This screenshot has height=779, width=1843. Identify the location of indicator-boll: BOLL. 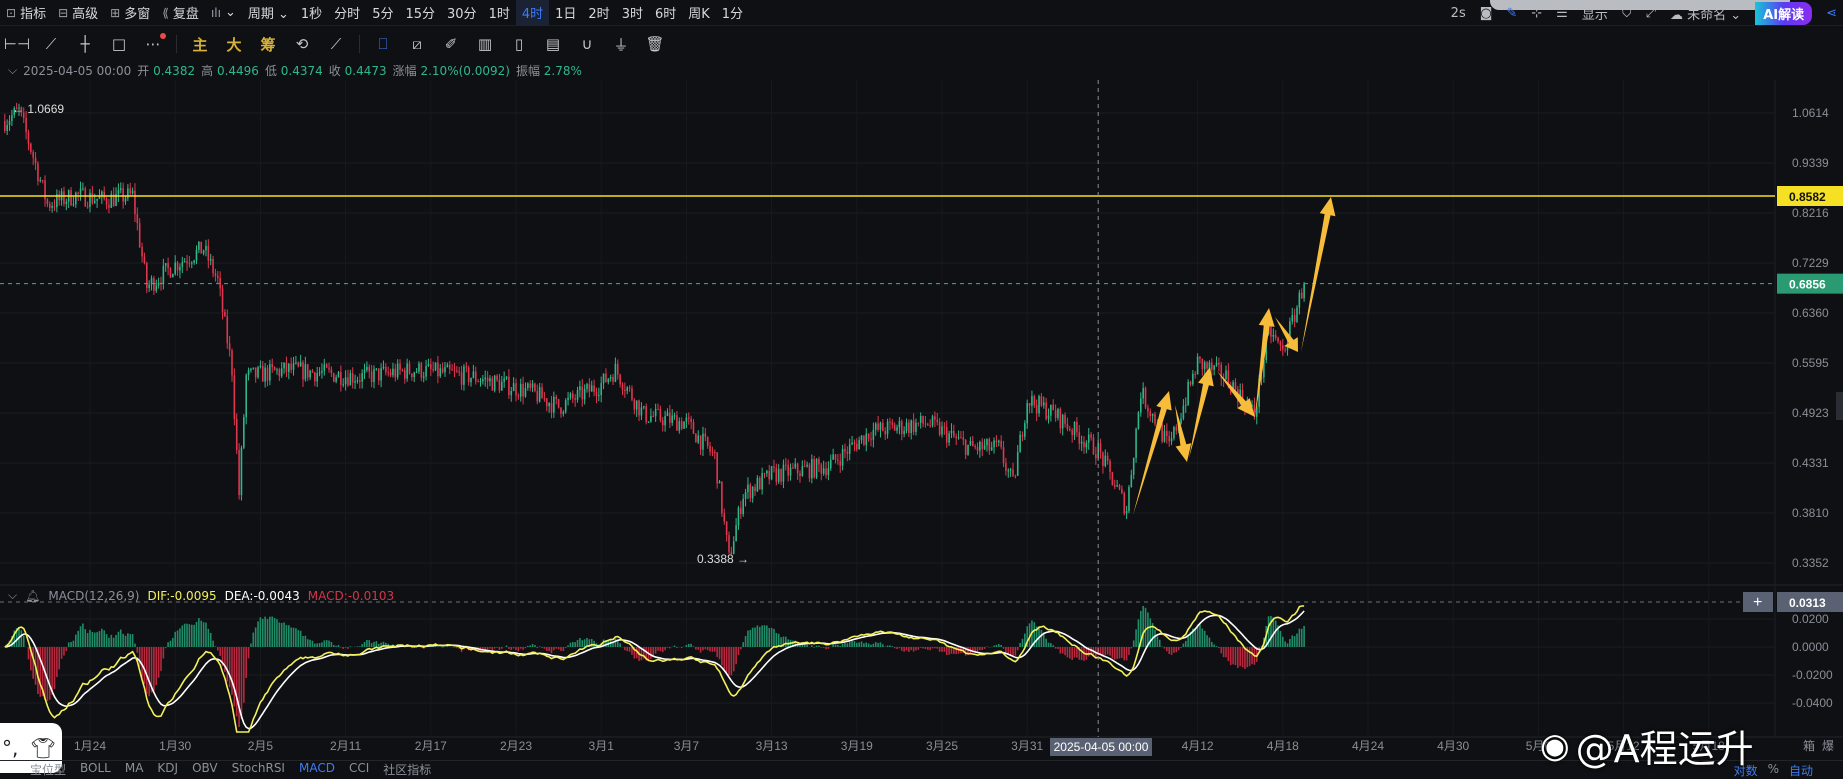
(95, 767).